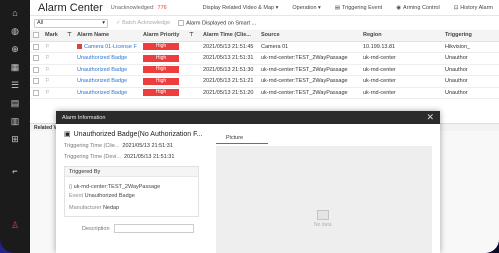 The image size is (499, 253). What do you see at coordinates (15, 13) in the screenshot?
I see `home-icon: ⌂` at bounding box center [15, 13].